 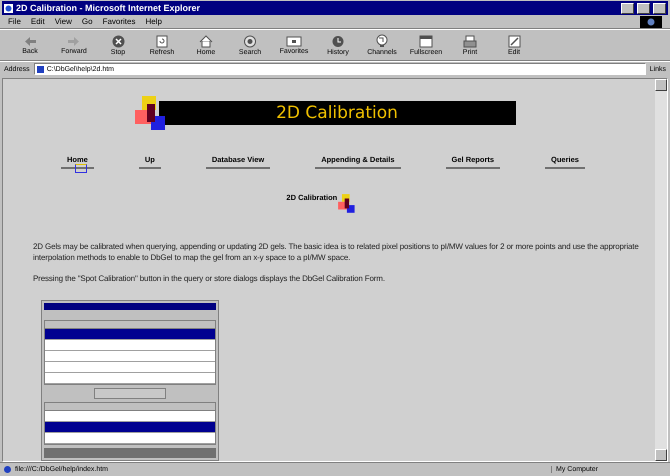 What do you see at coordinates (514, 41) in the screenshot?
I see `edit-icon` at bounding box center [514, 41].